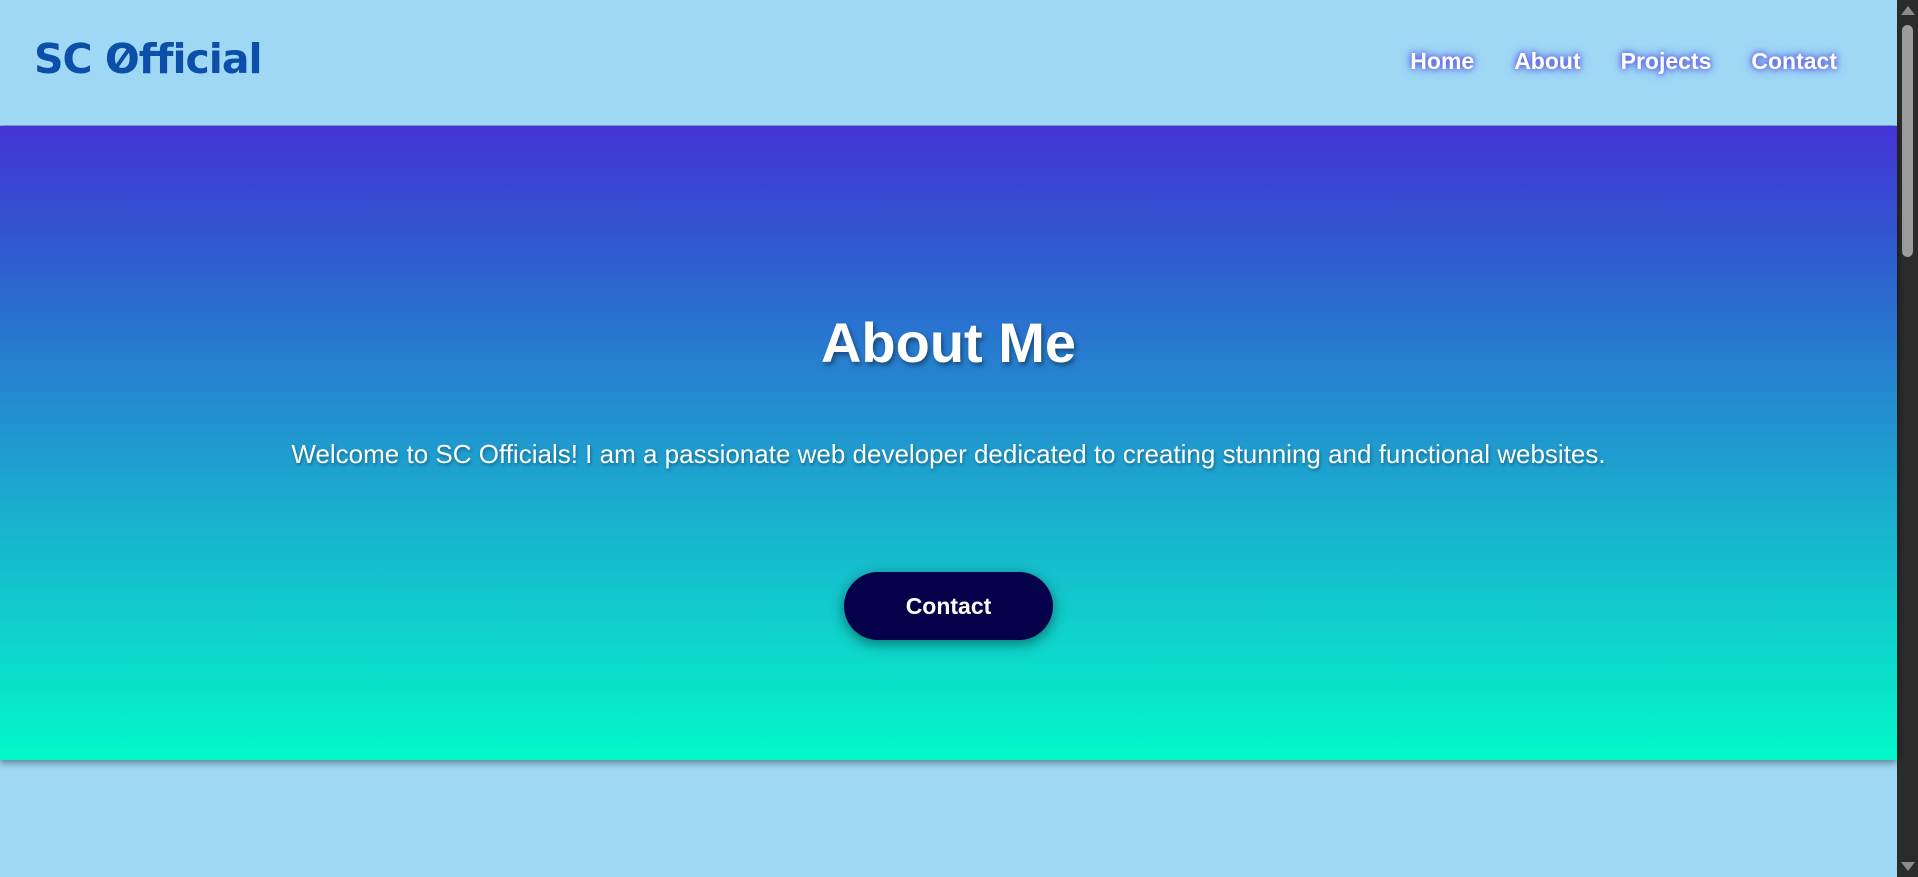  Describe the element at coordinates (948, 606) in the screenshot. I see `contact-button: Contact` at that location.